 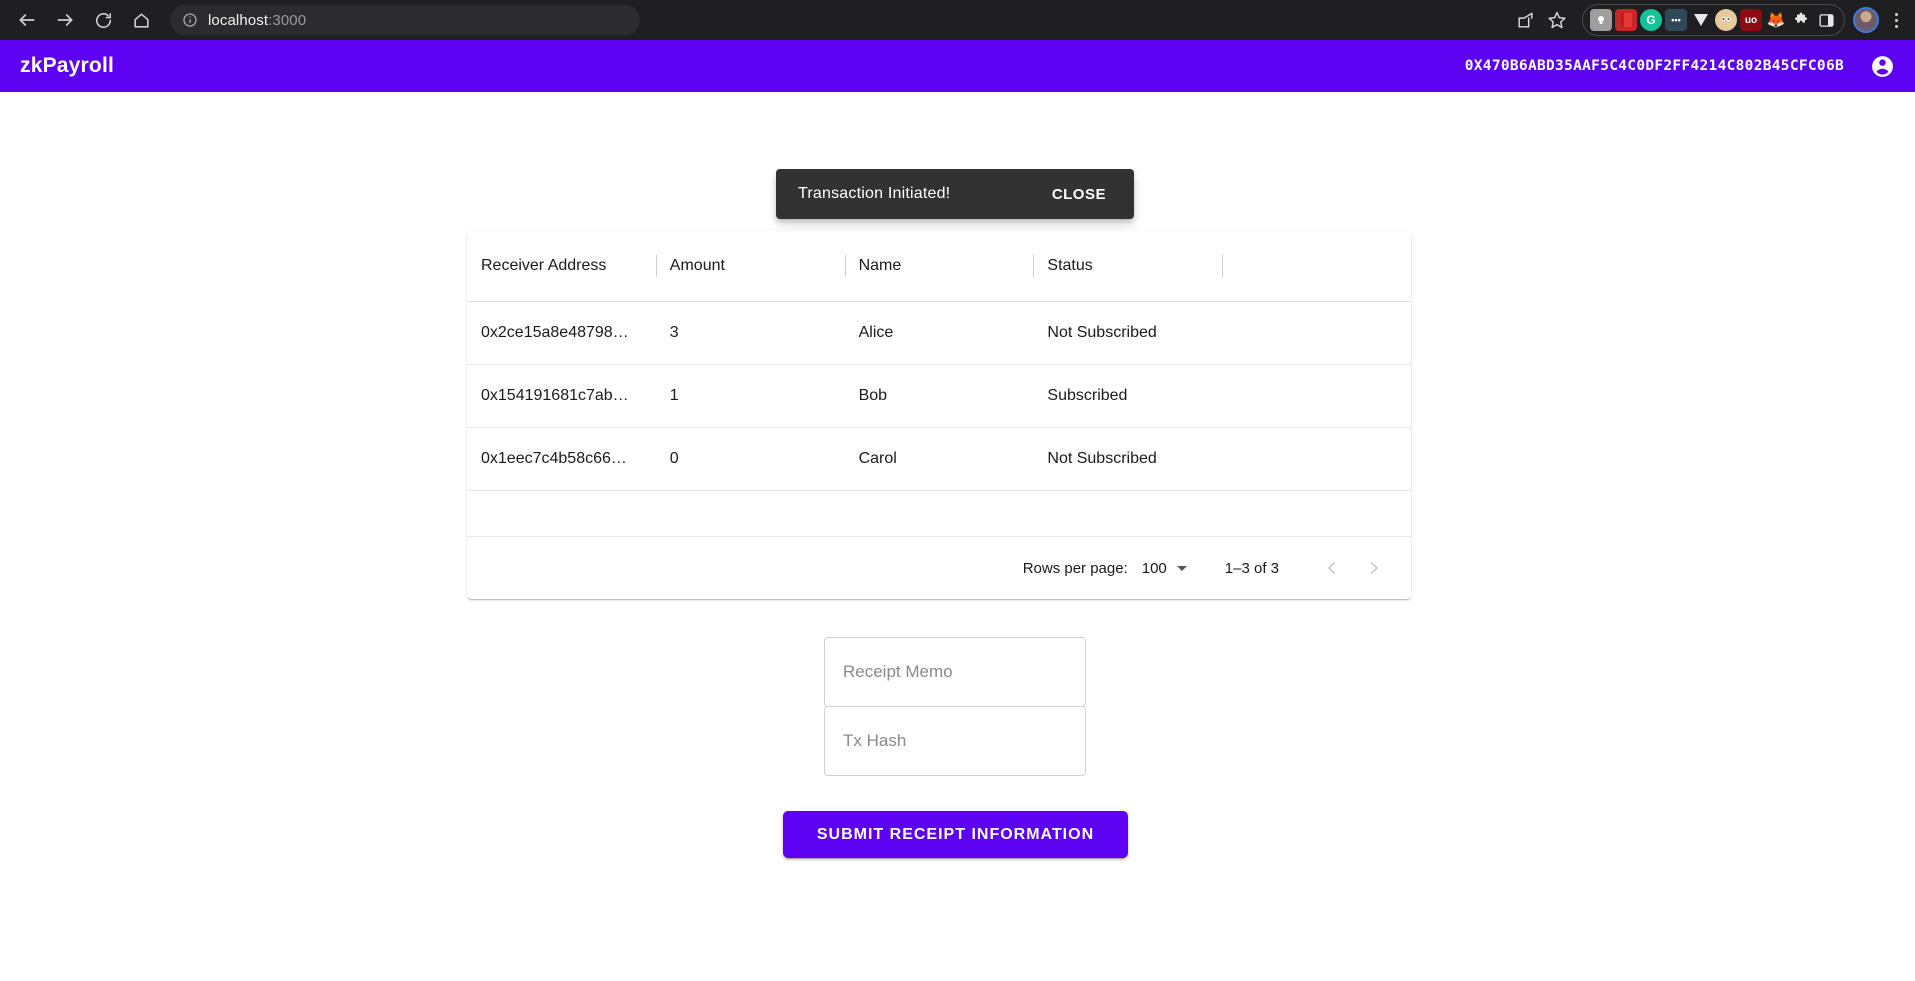 I want to click on side-panel-icon, so click(x=1826, y=20).